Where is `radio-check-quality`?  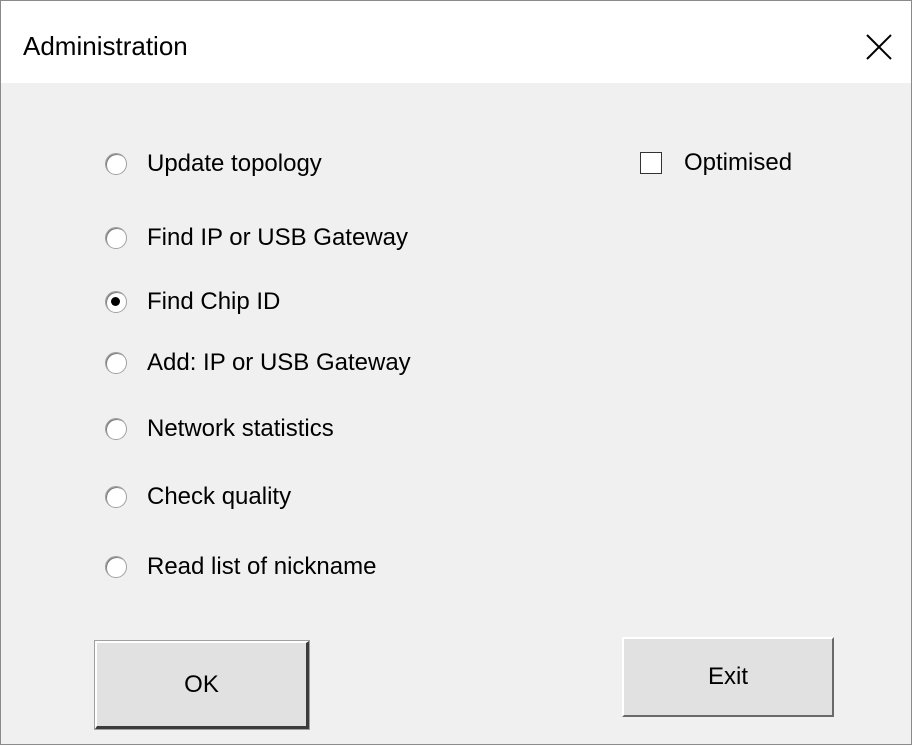
radio-check-quality is located at coordinates (116, 497).